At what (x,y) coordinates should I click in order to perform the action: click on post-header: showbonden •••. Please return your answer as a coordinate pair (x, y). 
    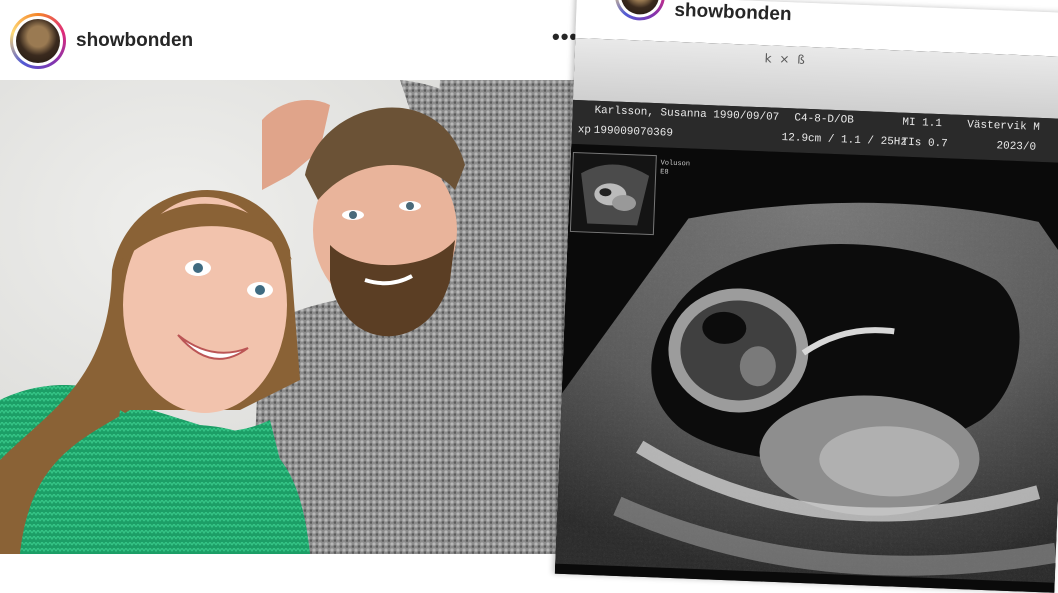
    Looking at the image, I should click on (294, 40).